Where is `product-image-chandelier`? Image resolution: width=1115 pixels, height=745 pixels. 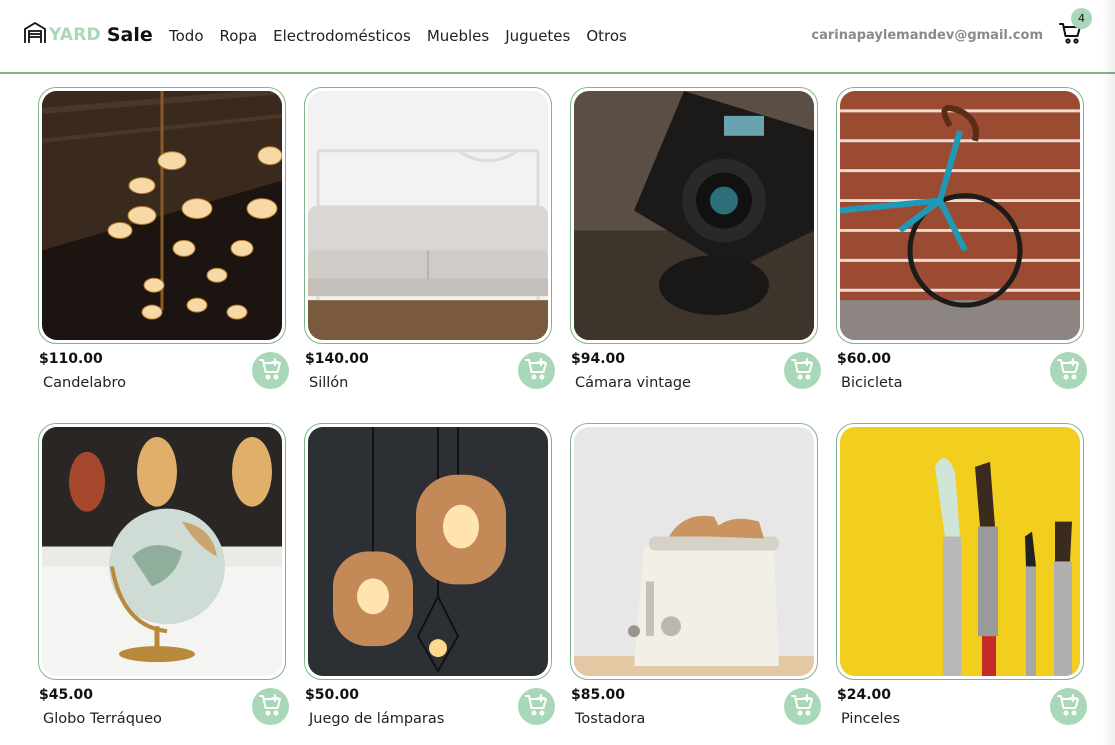
product-image-chandelier is located at coordinates (162, 215).